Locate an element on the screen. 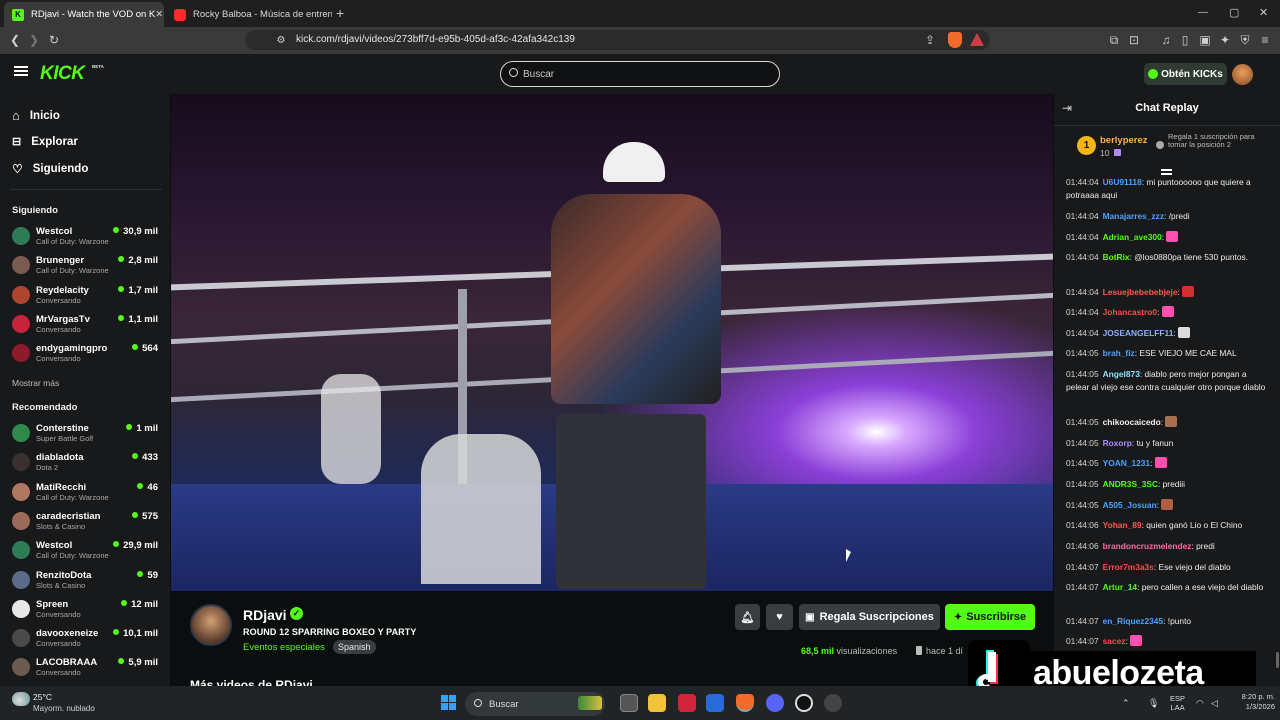 The width and height of the screenshot is (1280, 720). windows-start-icon is located at coordinates (448, 702).